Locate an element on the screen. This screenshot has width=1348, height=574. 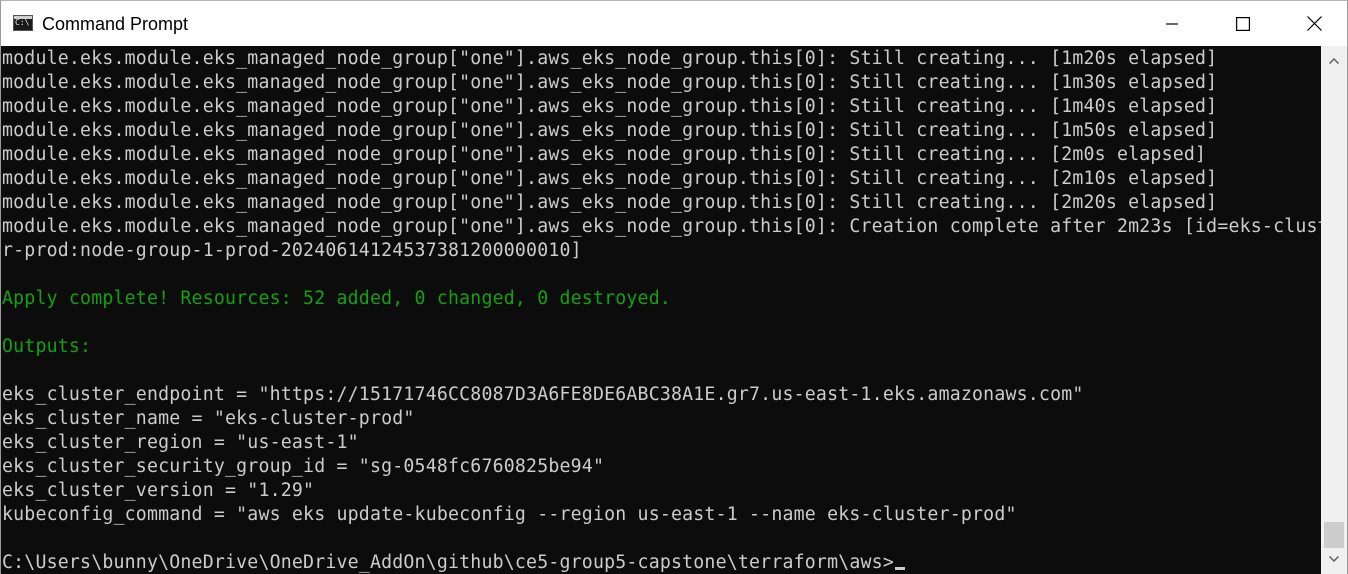
close-icon is located at coordinates (1314, 23).